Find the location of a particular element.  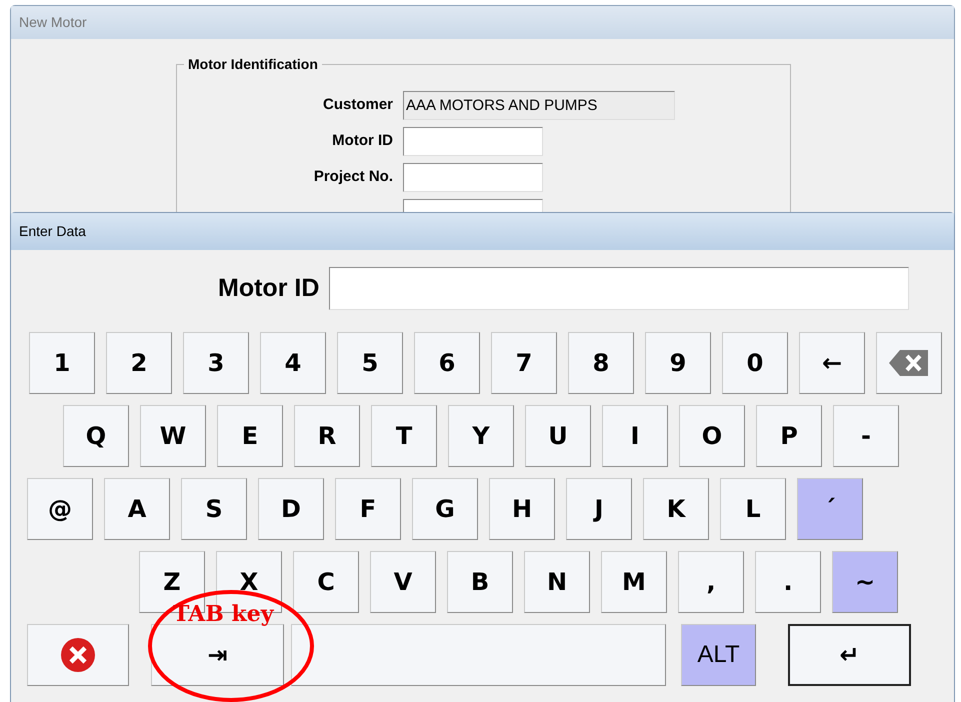

keyboard-key: 9 is located at coordinates (678, 363).